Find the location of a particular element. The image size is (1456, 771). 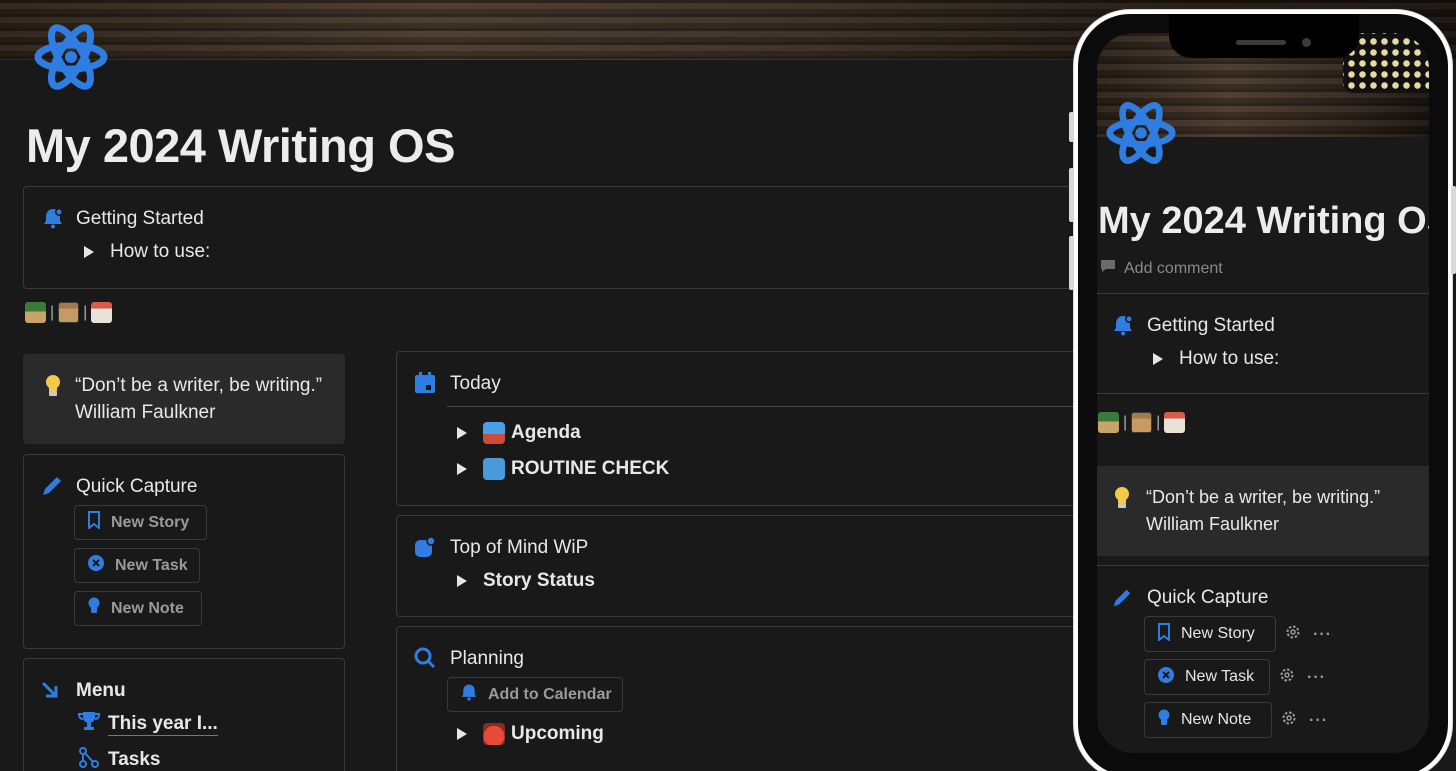

notification-icon is located at coordinates (425, 549).